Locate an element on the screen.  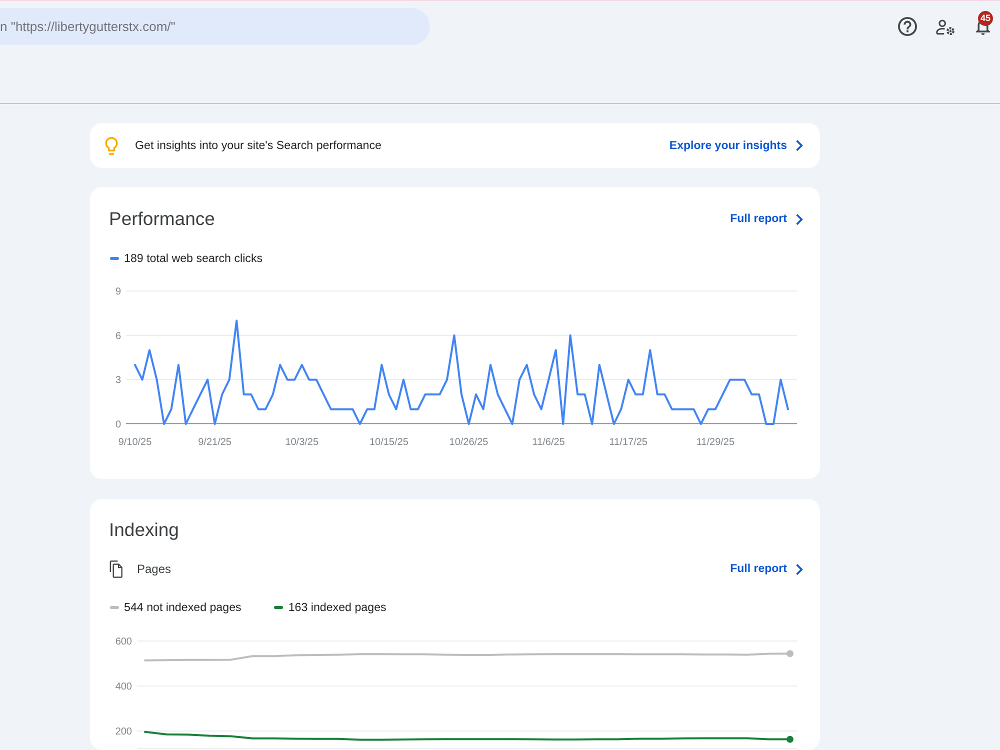
legend-label: 189 total web search clicks is located at coordinates (193, 258).